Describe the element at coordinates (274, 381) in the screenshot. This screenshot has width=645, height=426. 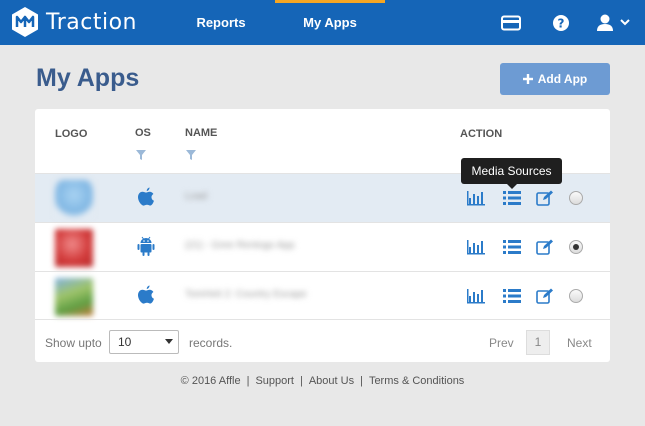
I see `support-link: Support` at that location.